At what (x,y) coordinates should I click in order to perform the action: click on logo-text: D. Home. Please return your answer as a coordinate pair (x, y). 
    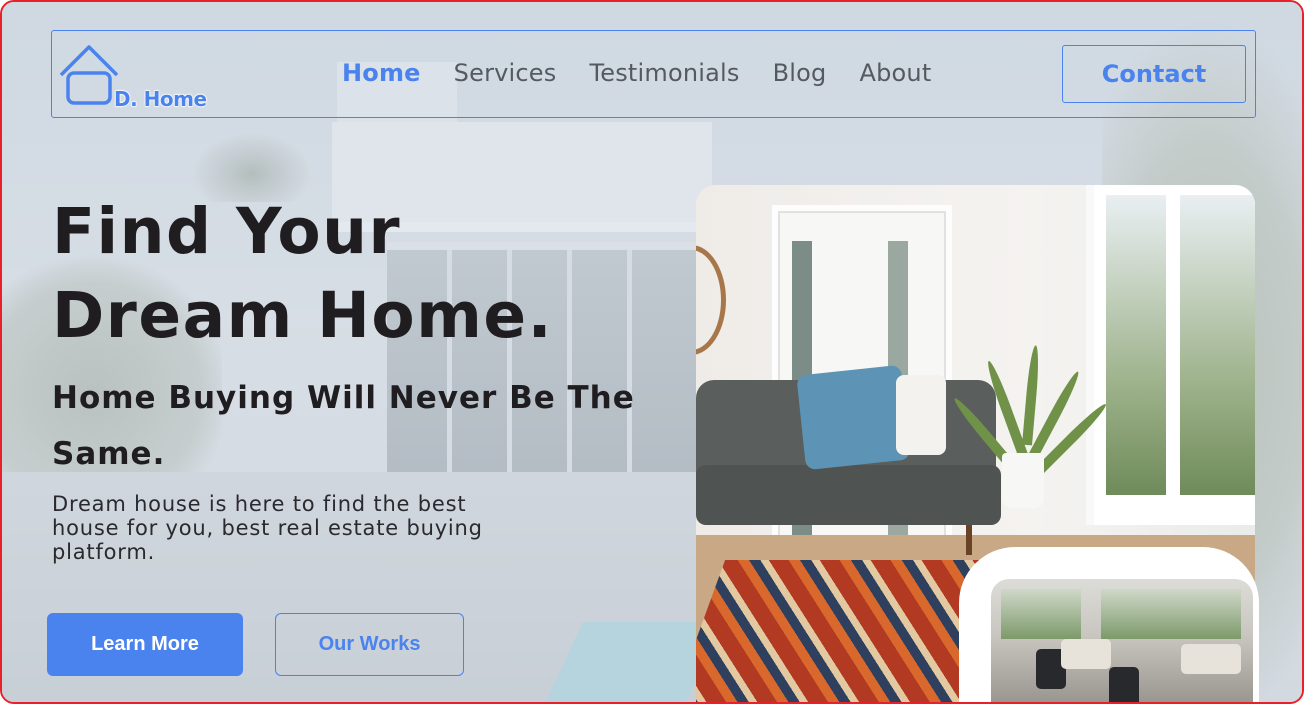
    Looking at the image, I should click on (161, 99).